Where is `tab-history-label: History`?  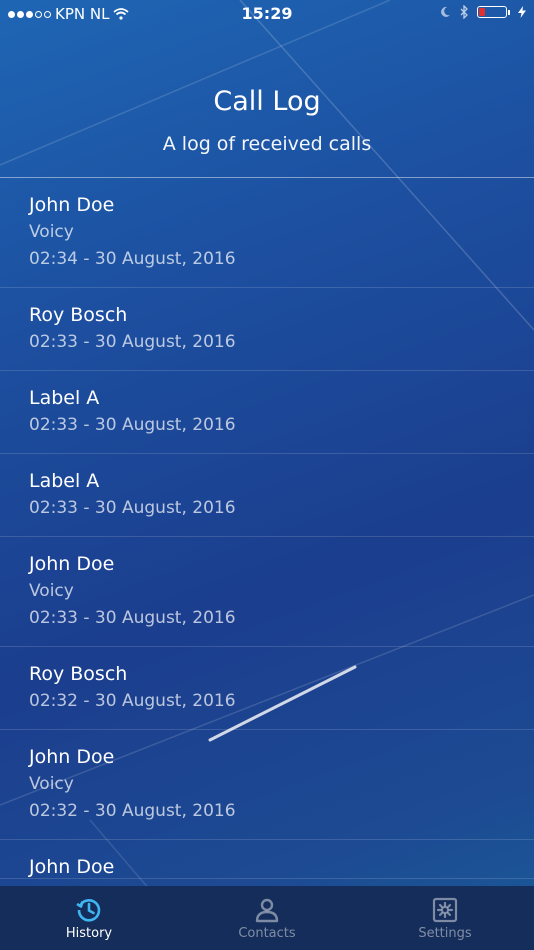 tab-history-label: History is located at coordinates (89, 933).